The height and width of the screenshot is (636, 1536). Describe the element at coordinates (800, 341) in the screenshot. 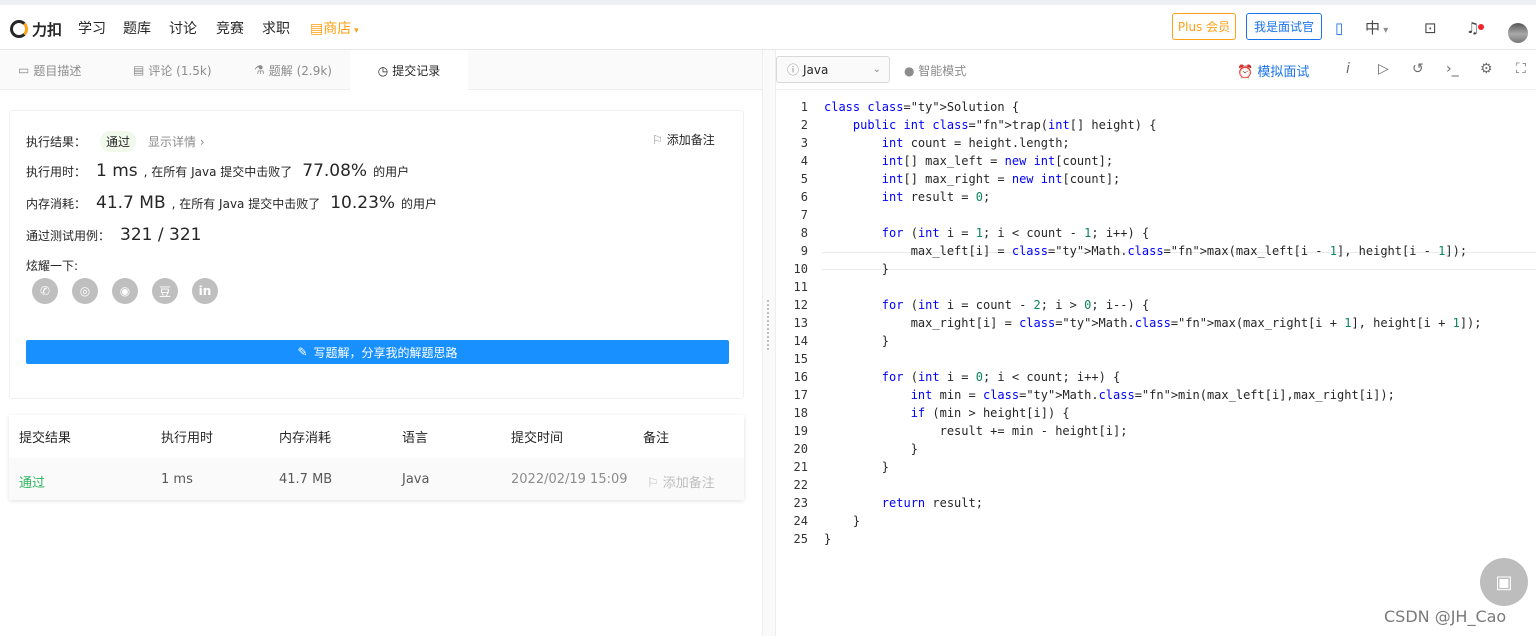

I see `line-number: 14` at that location.